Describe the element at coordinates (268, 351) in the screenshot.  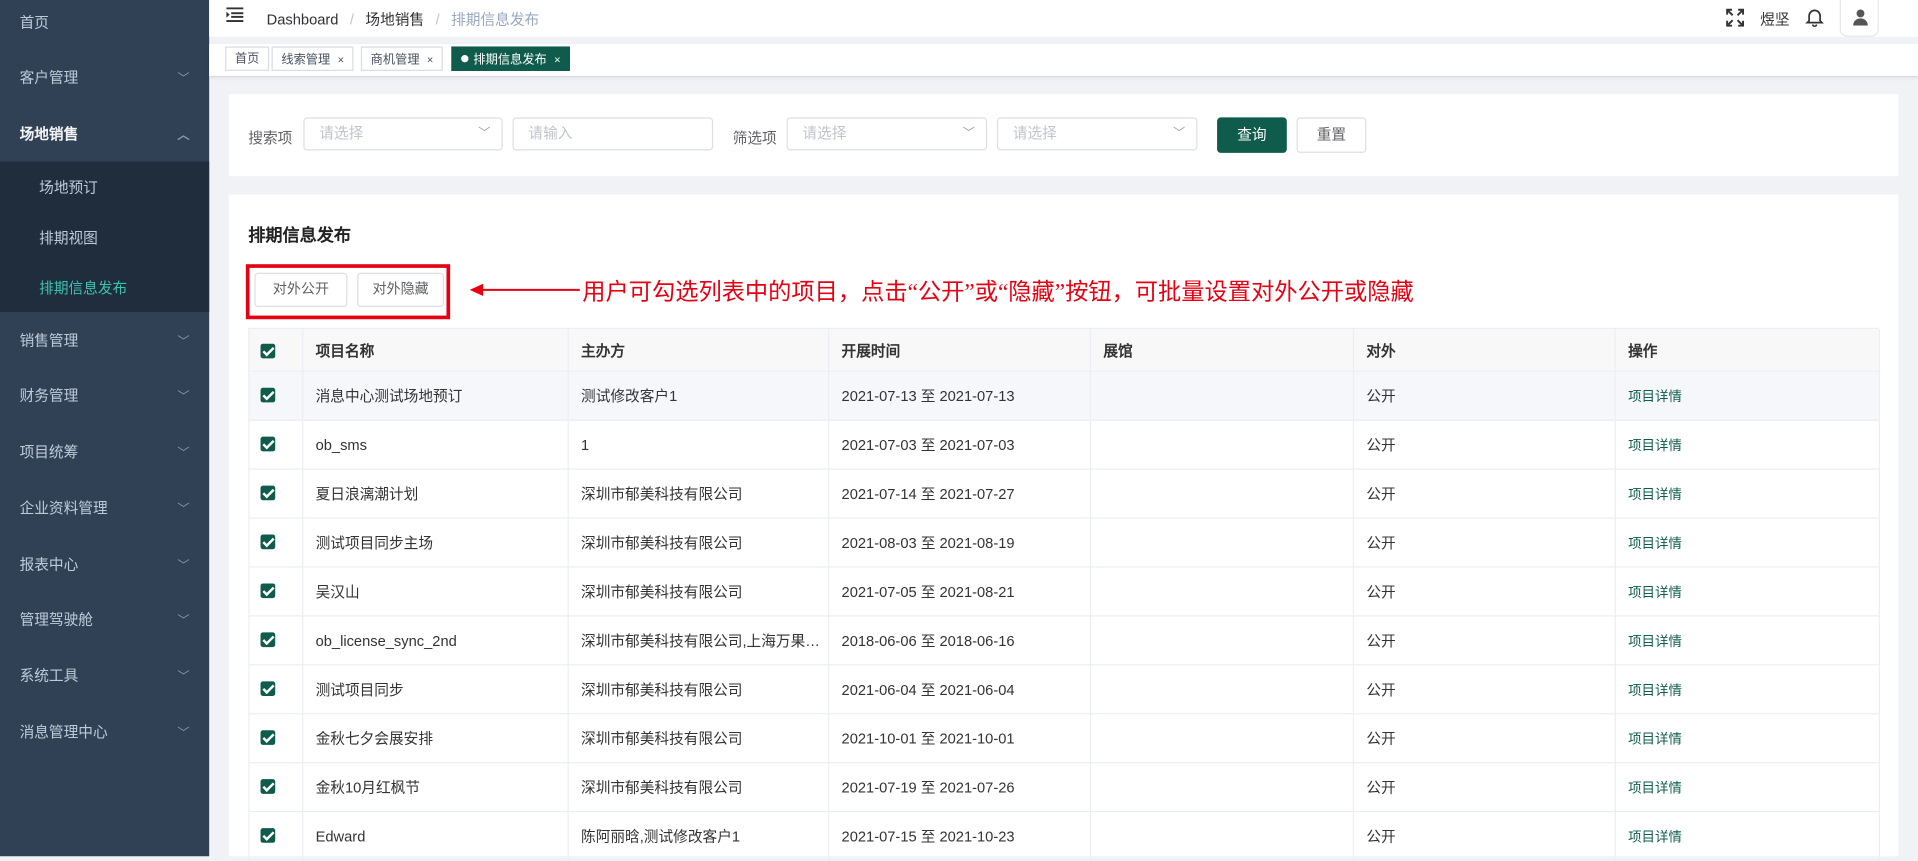
I see `select-all-checkbox` at that location.